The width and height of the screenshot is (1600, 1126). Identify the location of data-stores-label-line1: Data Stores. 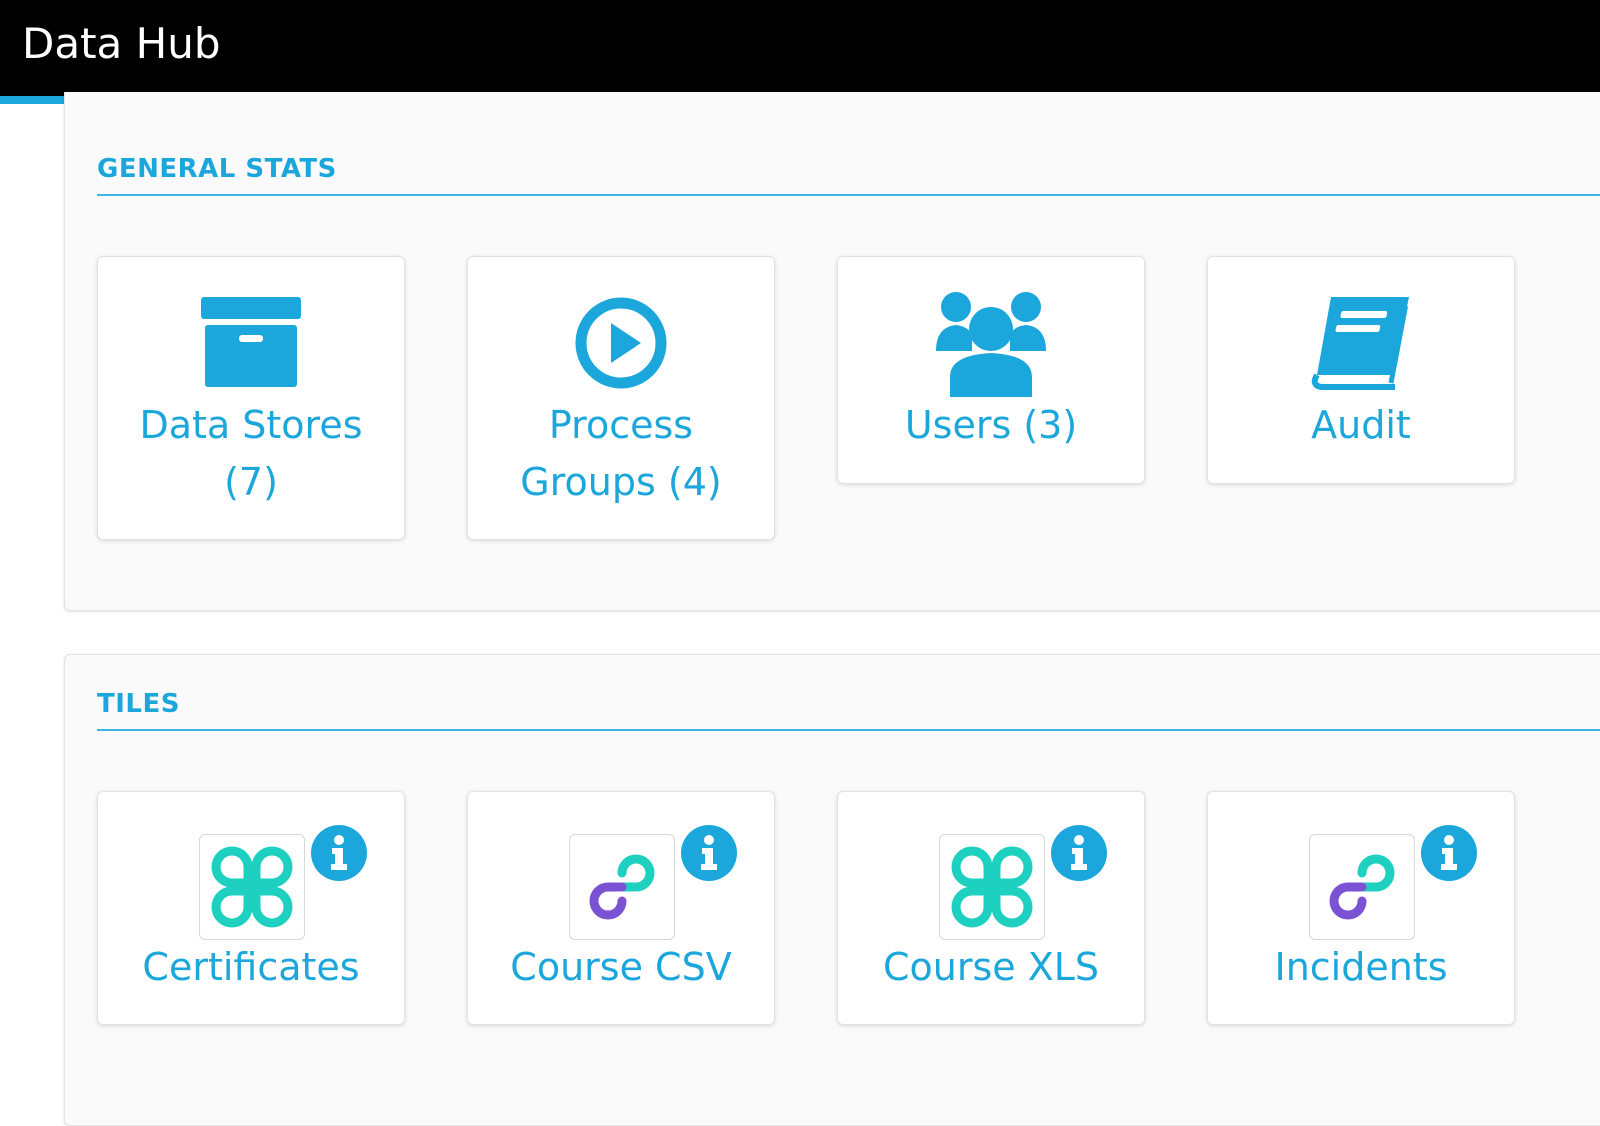
(251, 425).